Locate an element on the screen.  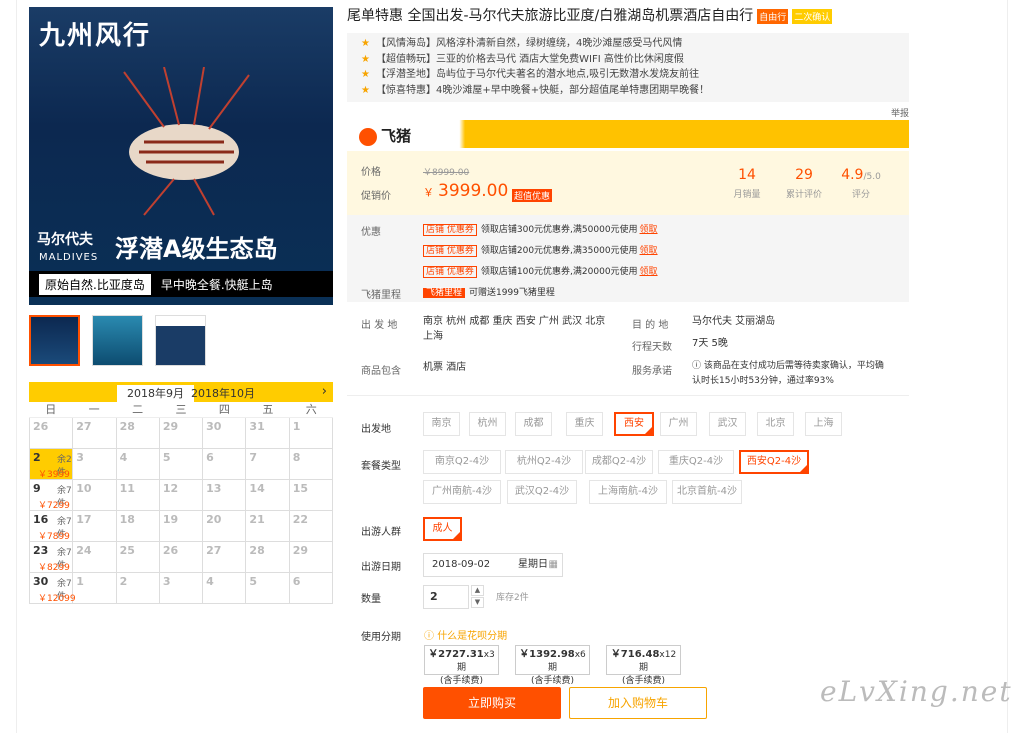
package-option: 西安Q2-4沙 is located at coordinates (774, 462).